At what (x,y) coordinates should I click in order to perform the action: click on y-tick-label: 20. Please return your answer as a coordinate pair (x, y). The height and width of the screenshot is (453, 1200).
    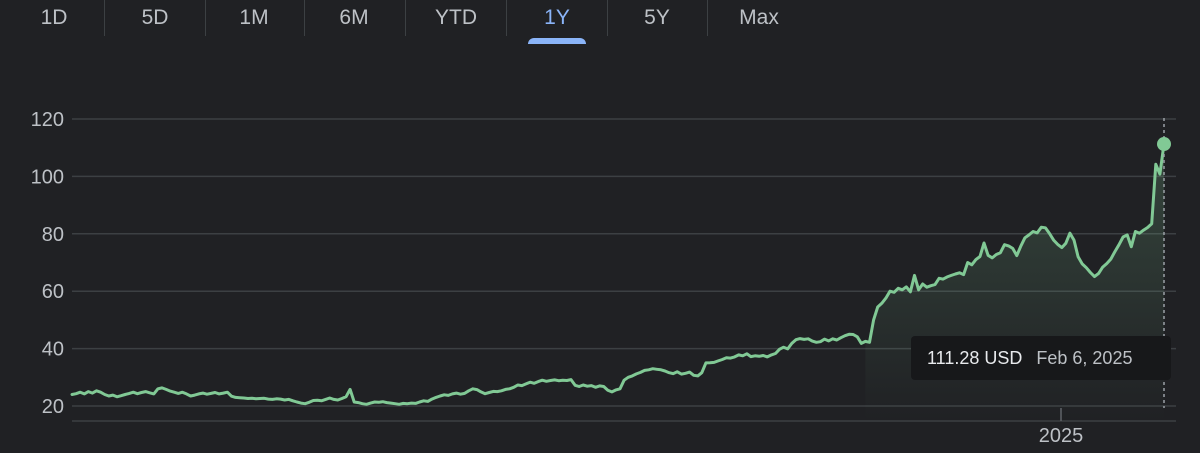
    Looking at the image, I should click on (53, 407).